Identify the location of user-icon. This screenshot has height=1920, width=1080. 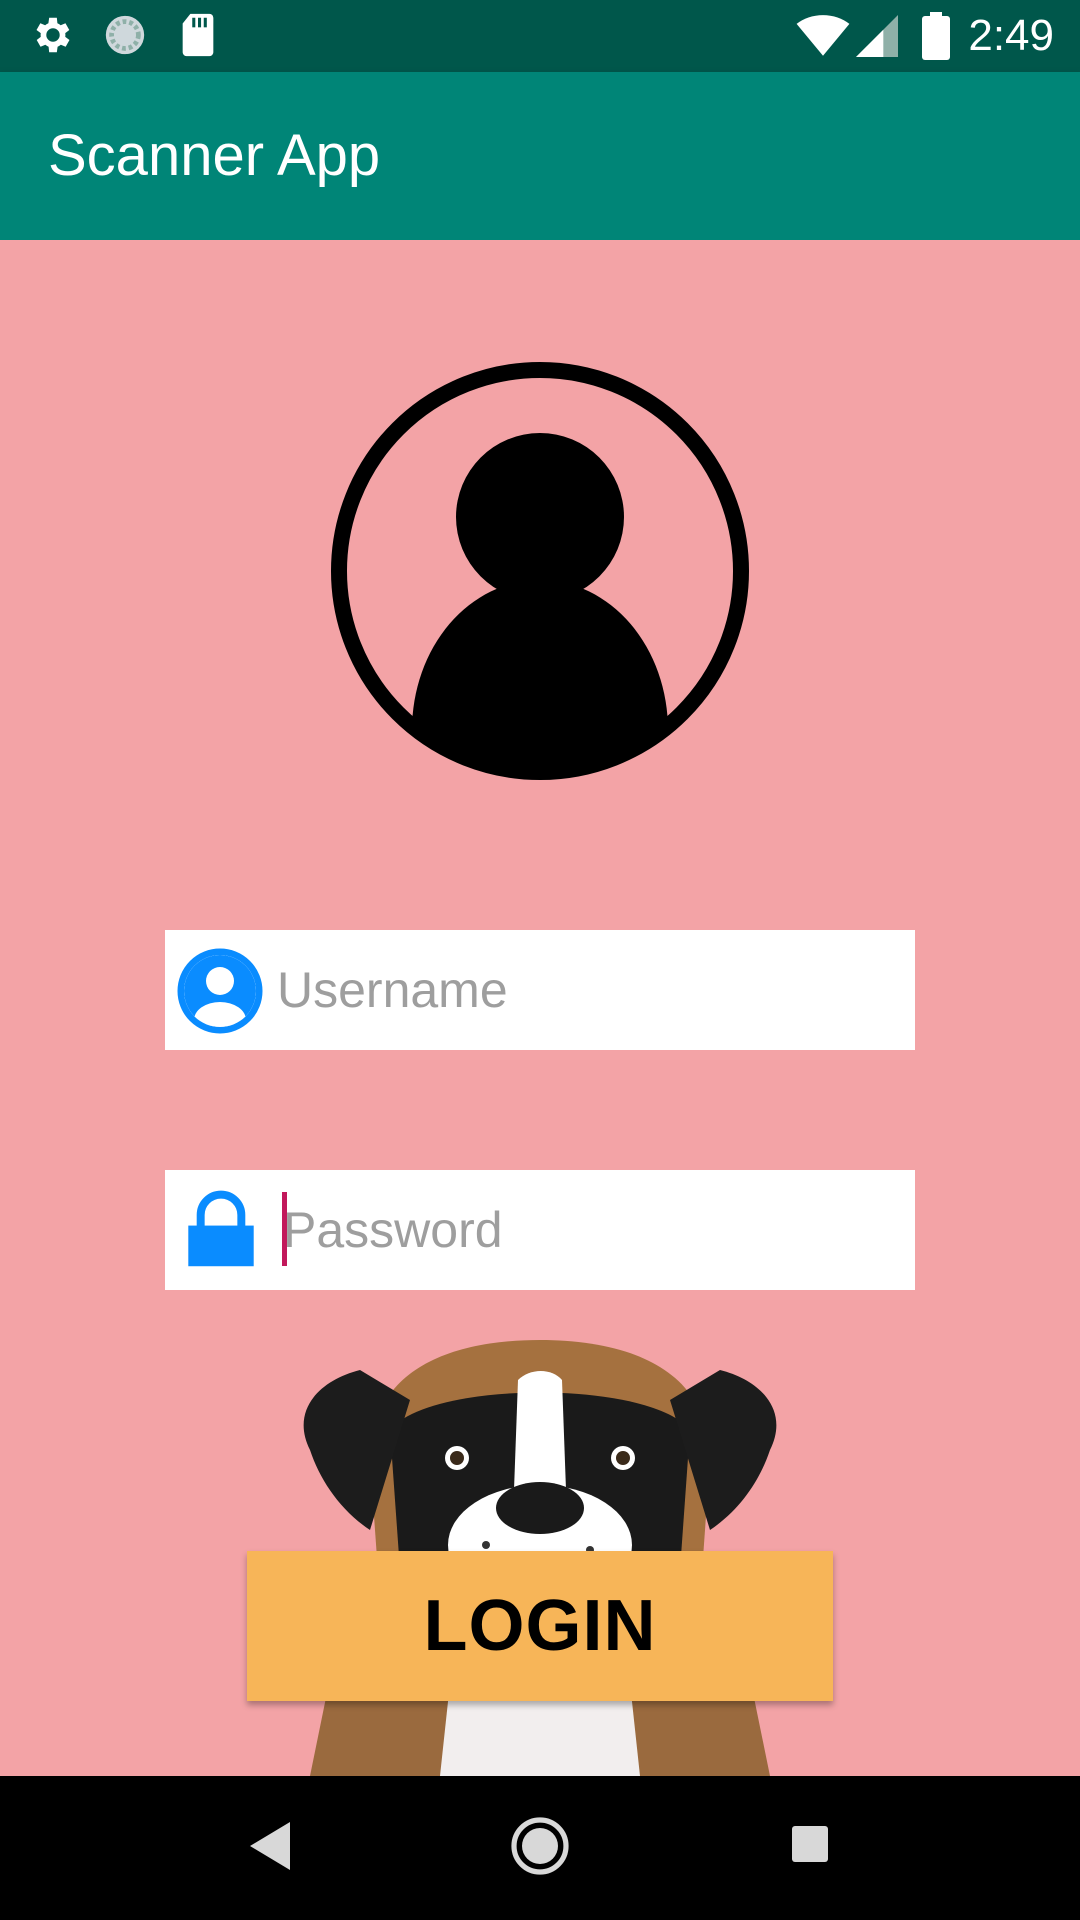
(220, 991).